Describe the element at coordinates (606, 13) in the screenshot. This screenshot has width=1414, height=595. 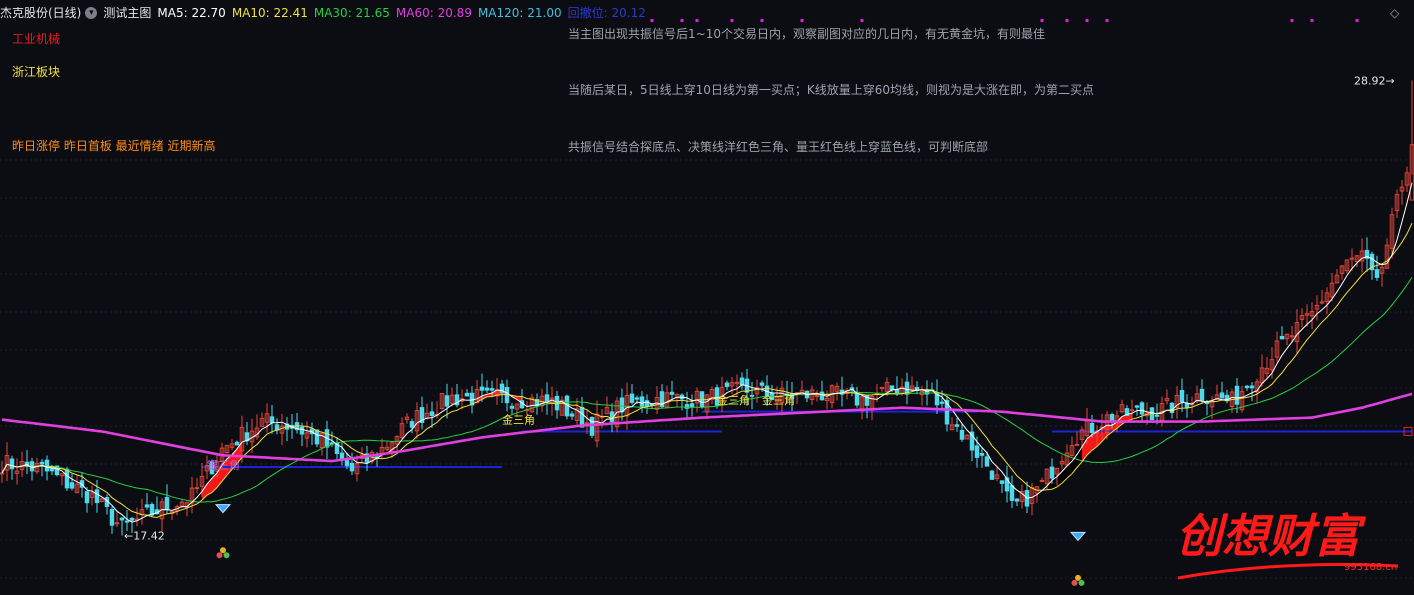
I see `retrace-value: 回撤位: 20.12` at that location.